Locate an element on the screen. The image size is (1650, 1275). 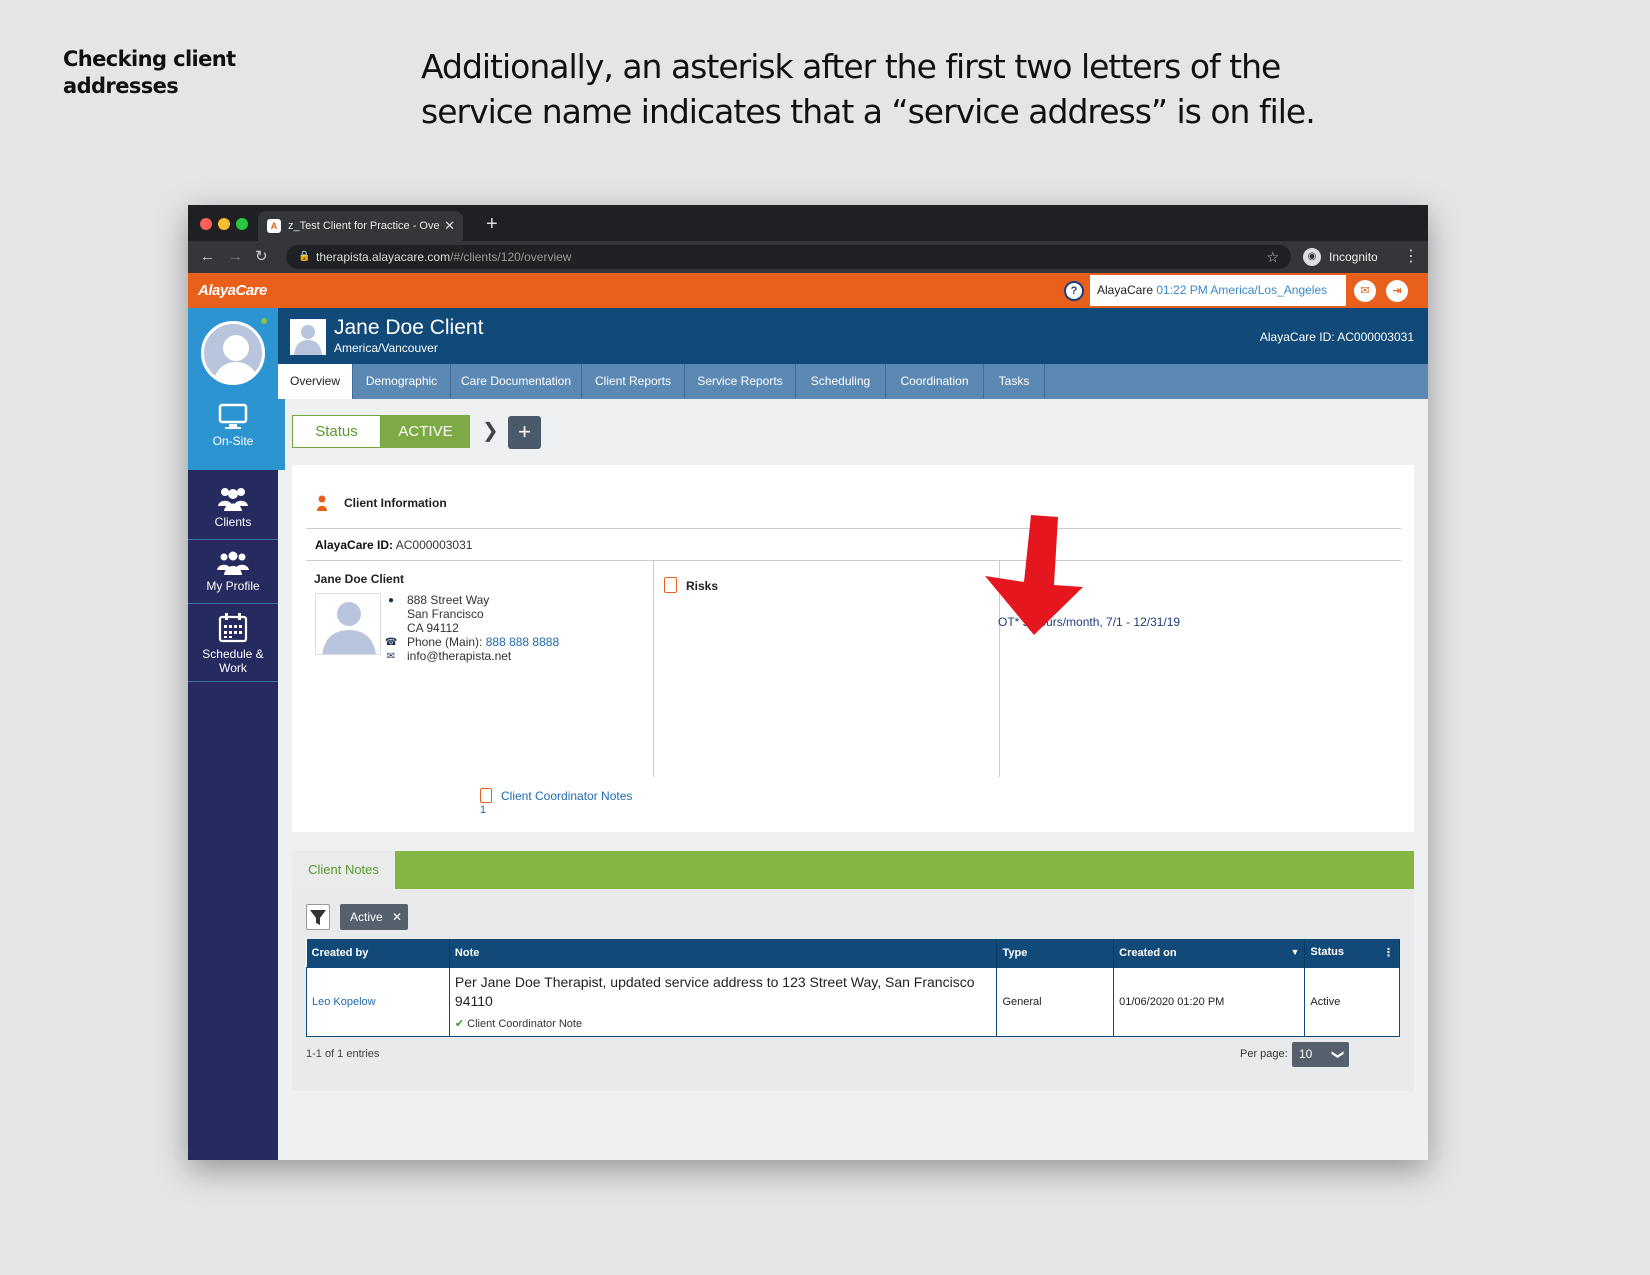
phone-link: 888 888 8888 is located at coordinates (522, 642).